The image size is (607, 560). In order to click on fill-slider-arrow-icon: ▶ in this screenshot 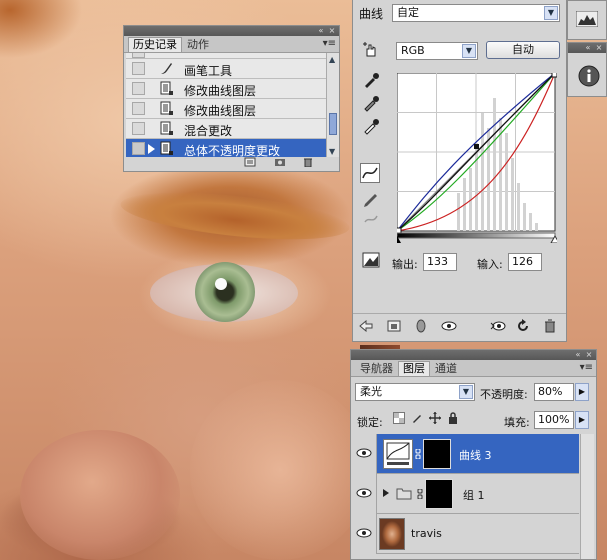, I will do `click(582, 420)`.